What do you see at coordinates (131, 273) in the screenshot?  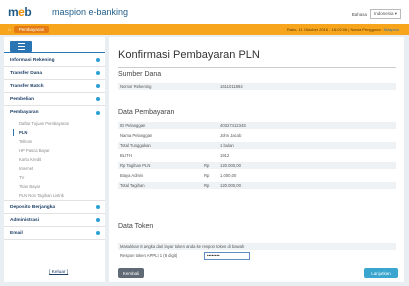 I see `back-button: Kembali` at bounding box center [131, 273].